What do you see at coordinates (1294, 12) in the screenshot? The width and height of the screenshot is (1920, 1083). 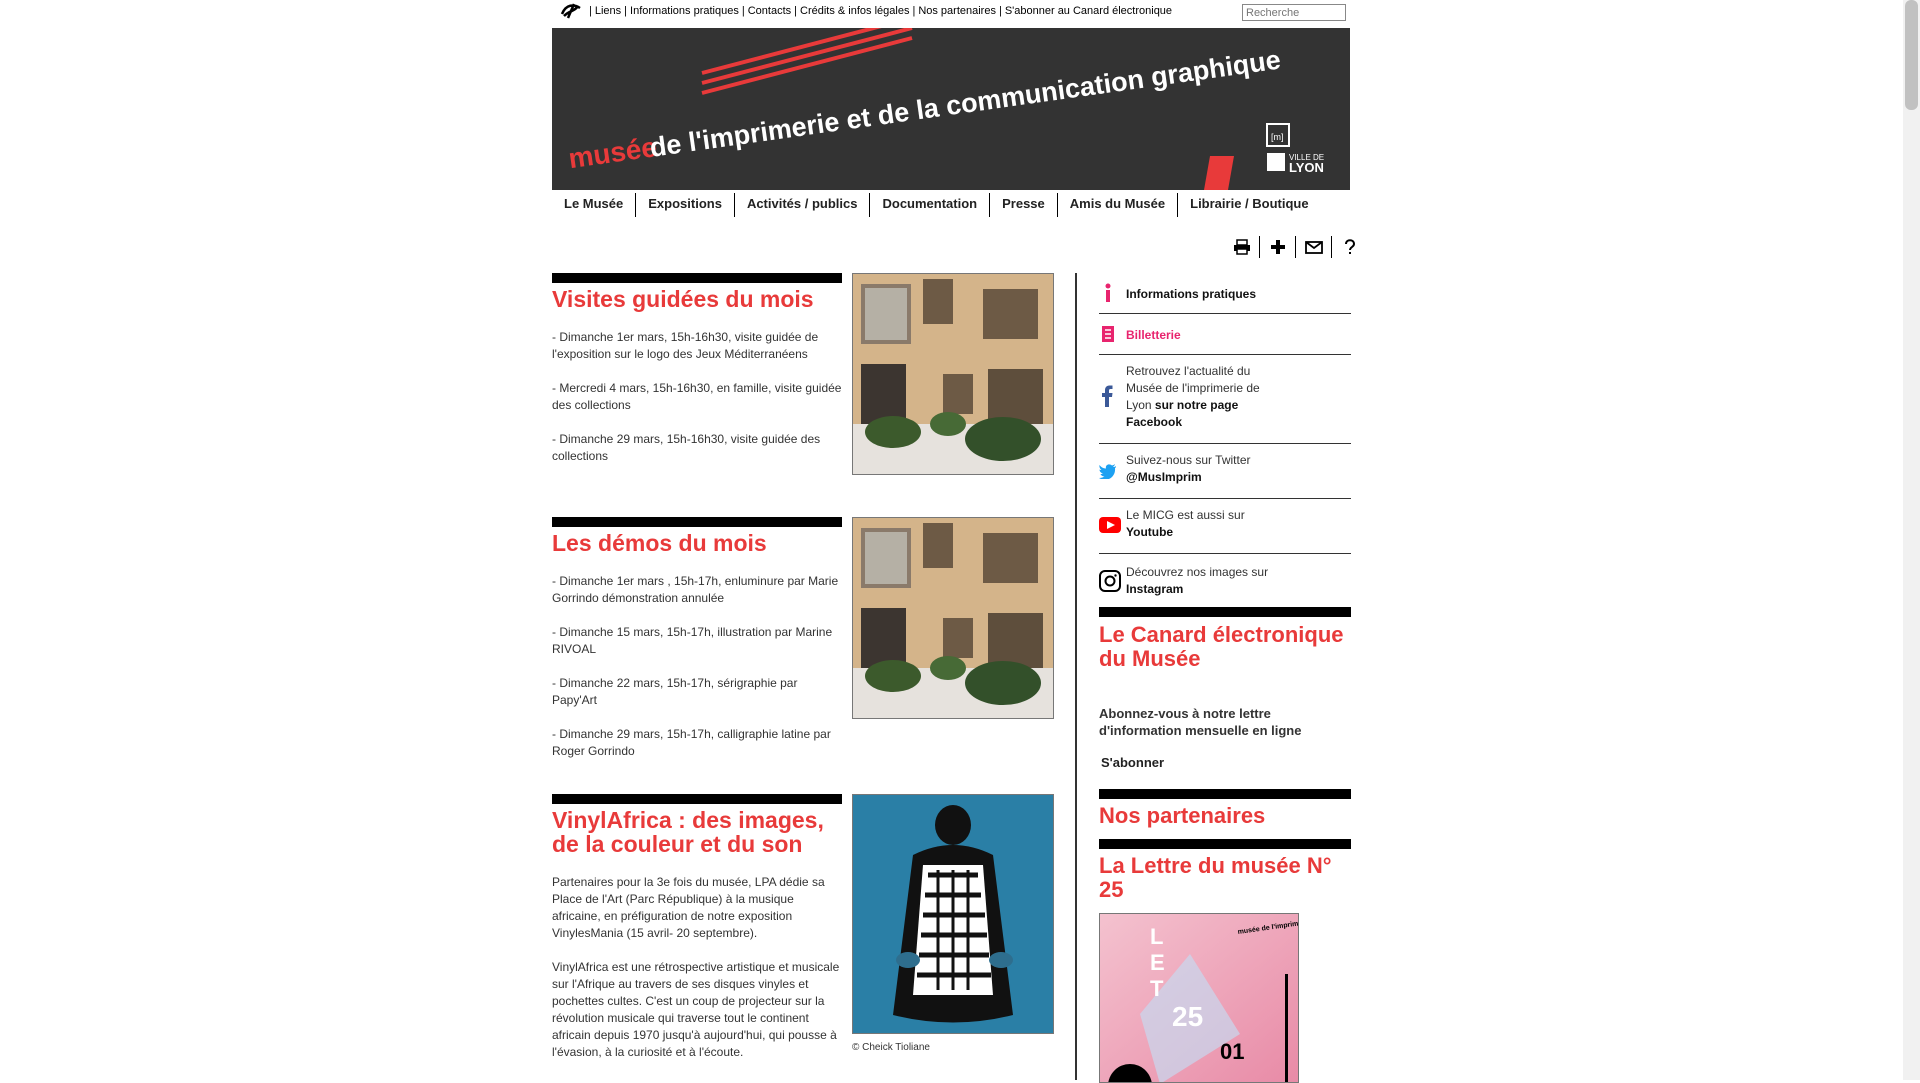 I see `search-input` at bounding box center [1294, 12].